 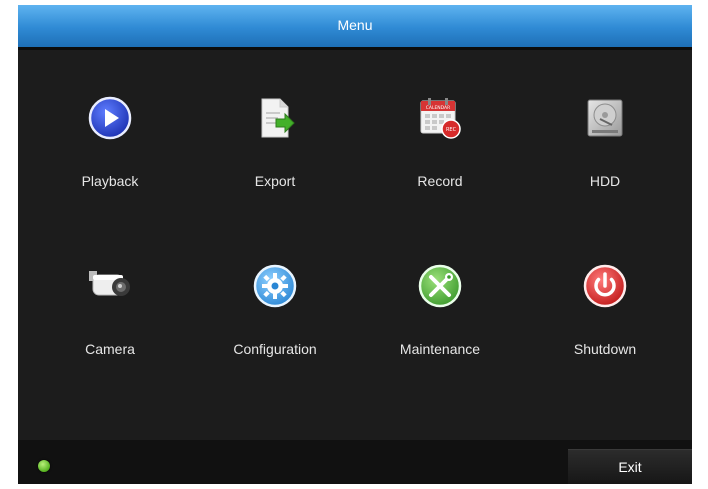 I want to click on menu-item-label: Maintenance, so click(x=440, y=349).